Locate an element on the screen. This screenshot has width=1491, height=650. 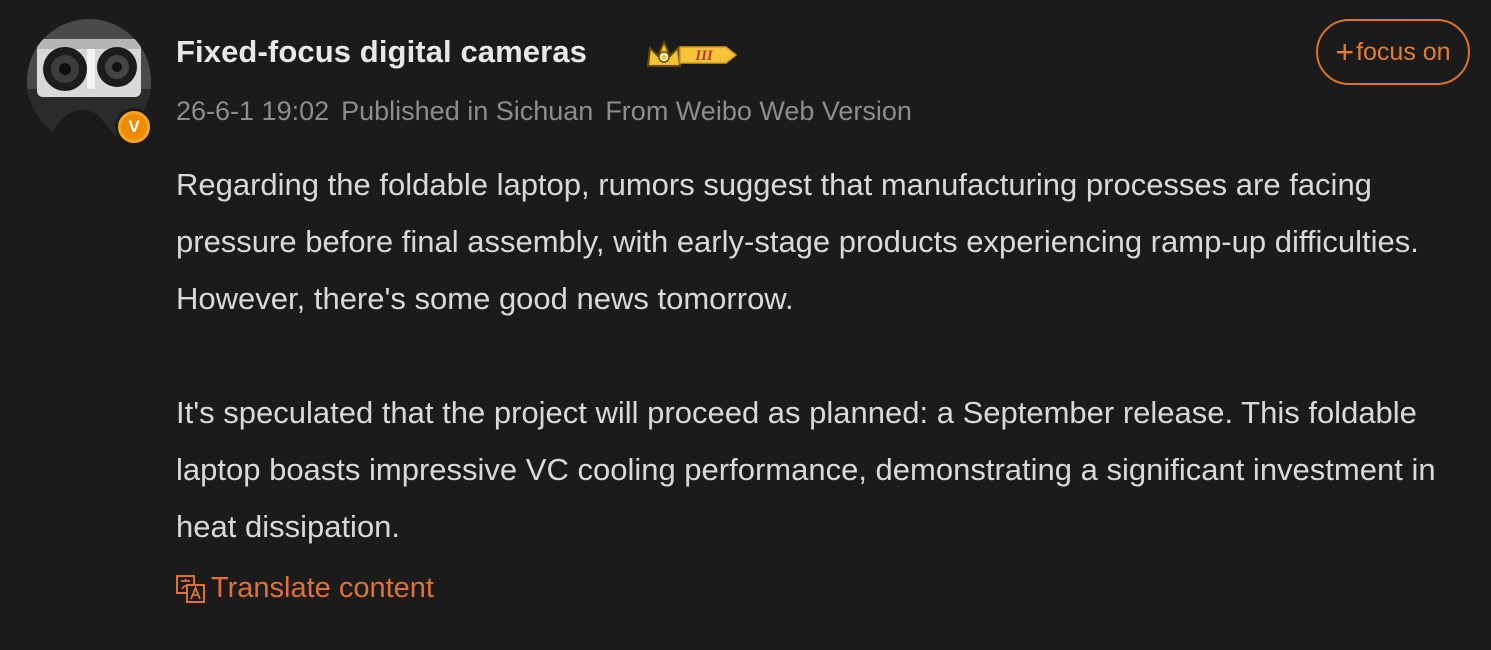
verified-mark: V is located at coordinates (134, 127).